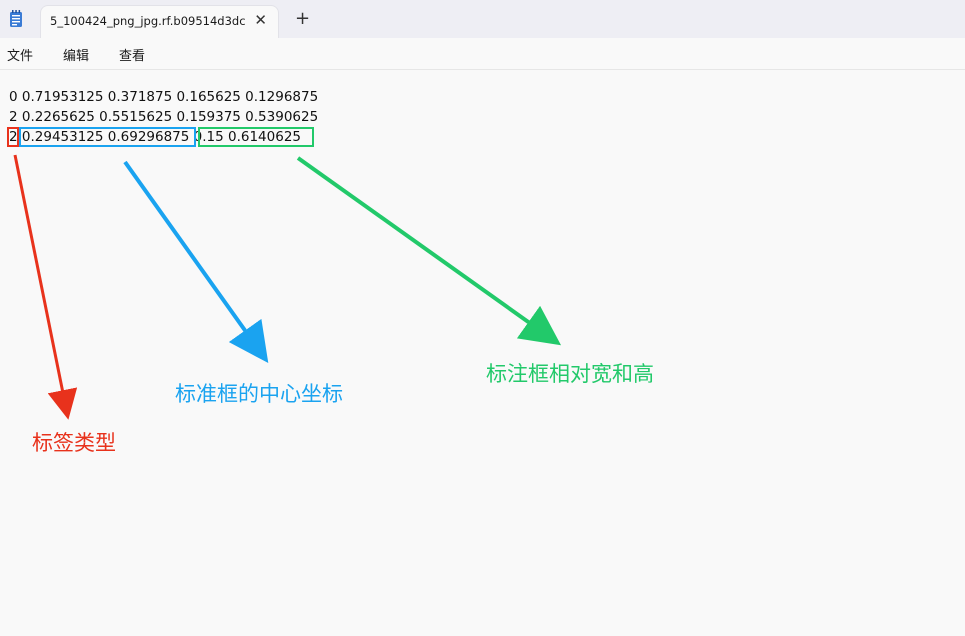 The image size is (965, 636). I want to click on red-arrow, so click(45, 287).